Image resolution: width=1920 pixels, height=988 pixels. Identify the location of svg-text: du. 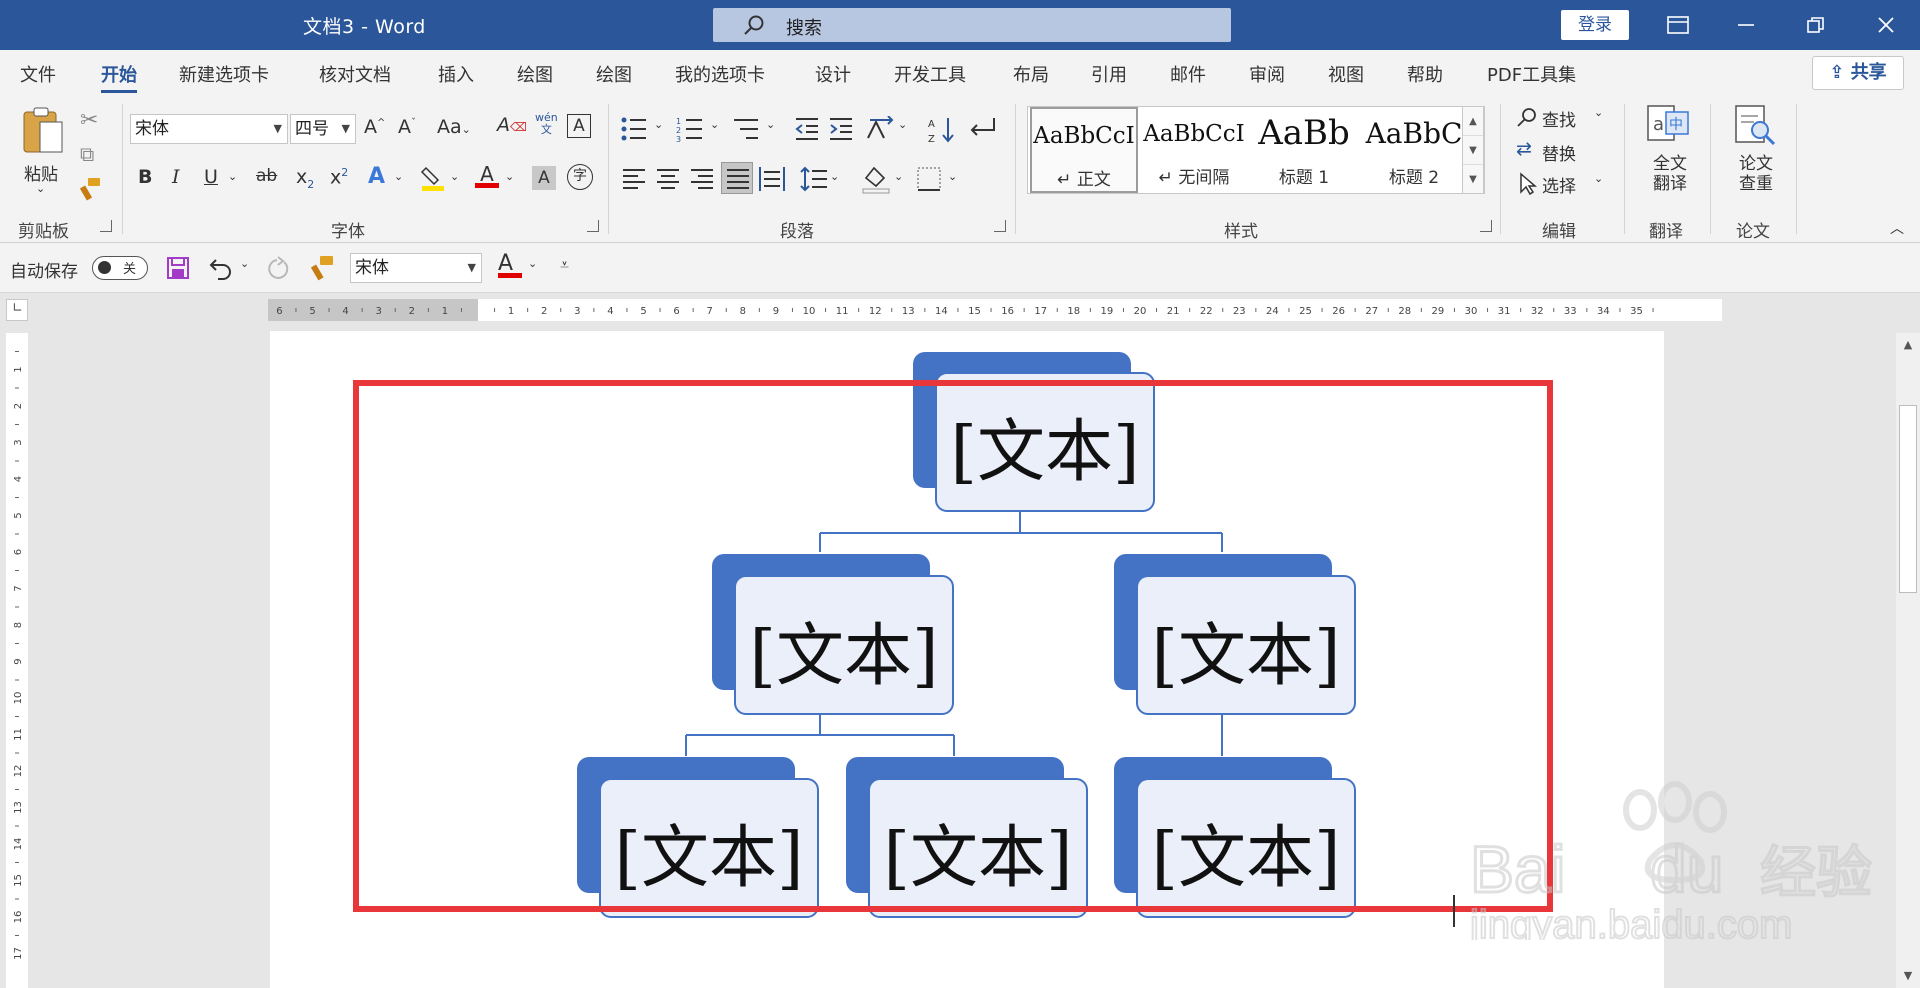
(1686, 869).